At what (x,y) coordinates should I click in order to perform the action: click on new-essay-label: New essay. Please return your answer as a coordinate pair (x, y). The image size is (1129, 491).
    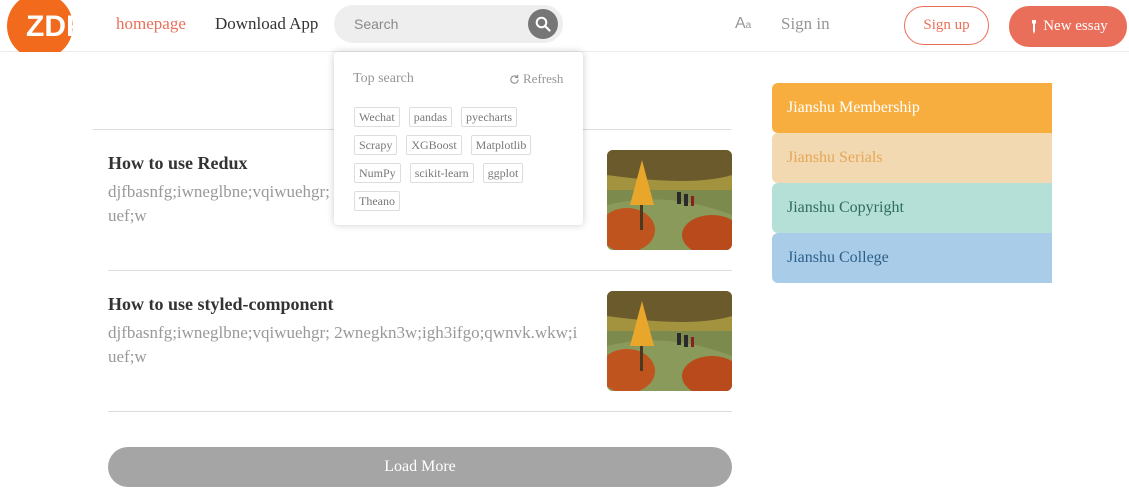
    Looking at the image, I should click on (1075, 26).